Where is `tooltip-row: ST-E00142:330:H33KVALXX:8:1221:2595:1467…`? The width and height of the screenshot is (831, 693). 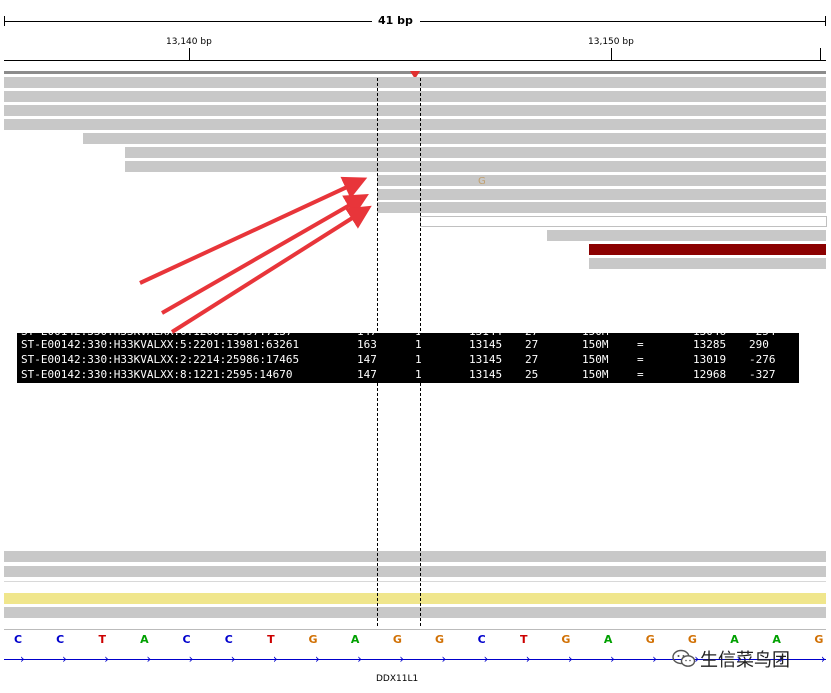 tooltip-row: ST-E00142:330:H33KVALXX:8:1221:2595:1467… is located at coordinates (408, 374).